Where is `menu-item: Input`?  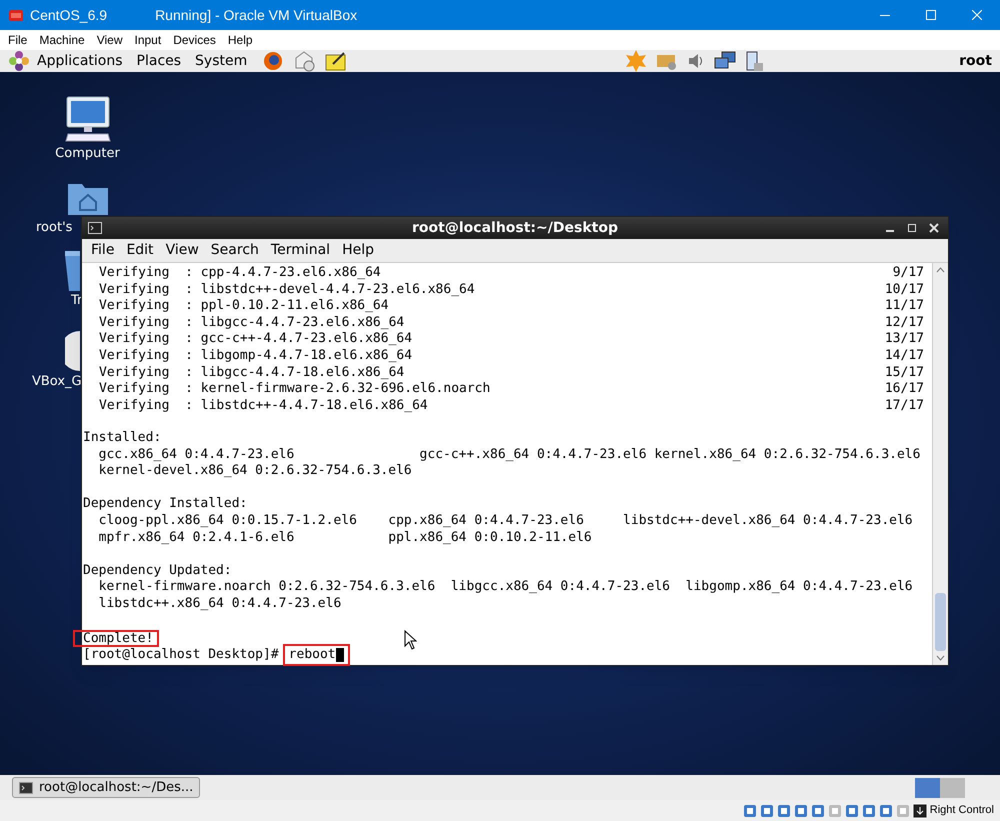 menu-item: Input is located at coordinates (148, 40).